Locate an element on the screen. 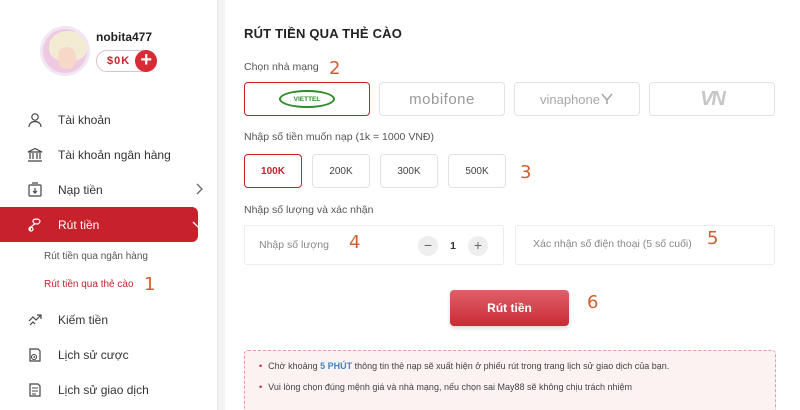  quantity-placeholder: Nhập số lượng is located at coordinates (294, 245).